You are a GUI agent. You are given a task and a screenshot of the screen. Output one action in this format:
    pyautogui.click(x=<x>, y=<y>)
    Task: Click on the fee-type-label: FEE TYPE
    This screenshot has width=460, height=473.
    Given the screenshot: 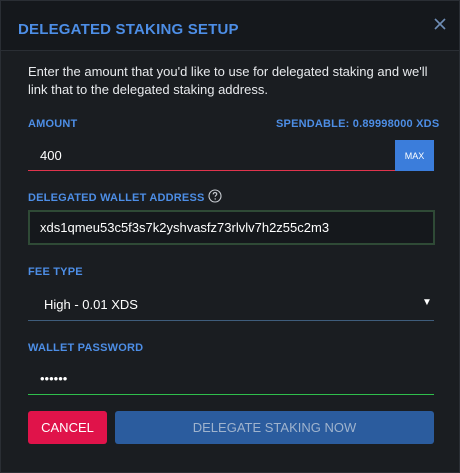 What is the action you would take?
    pyautogui.click(x=55, y=272)
    